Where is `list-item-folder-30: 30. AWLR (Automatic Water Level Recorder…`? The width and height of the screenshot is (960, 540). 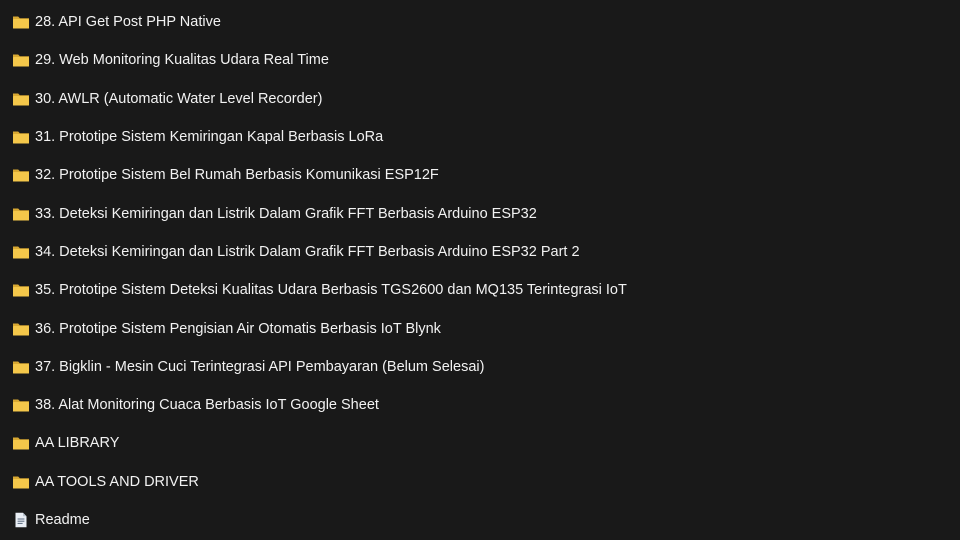 list-item-folder-30: 30. AWLR (Automatic Water Level Recorder… is located at coordinates (480, 99).